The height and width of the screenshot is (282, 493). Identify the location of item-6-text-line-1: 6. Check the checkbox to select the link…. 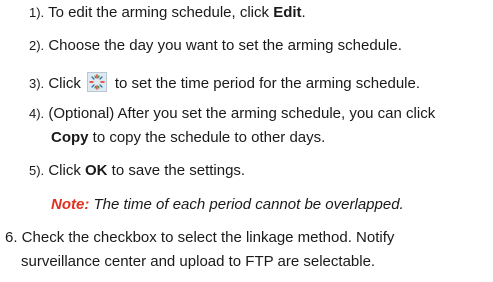
(200, 237).